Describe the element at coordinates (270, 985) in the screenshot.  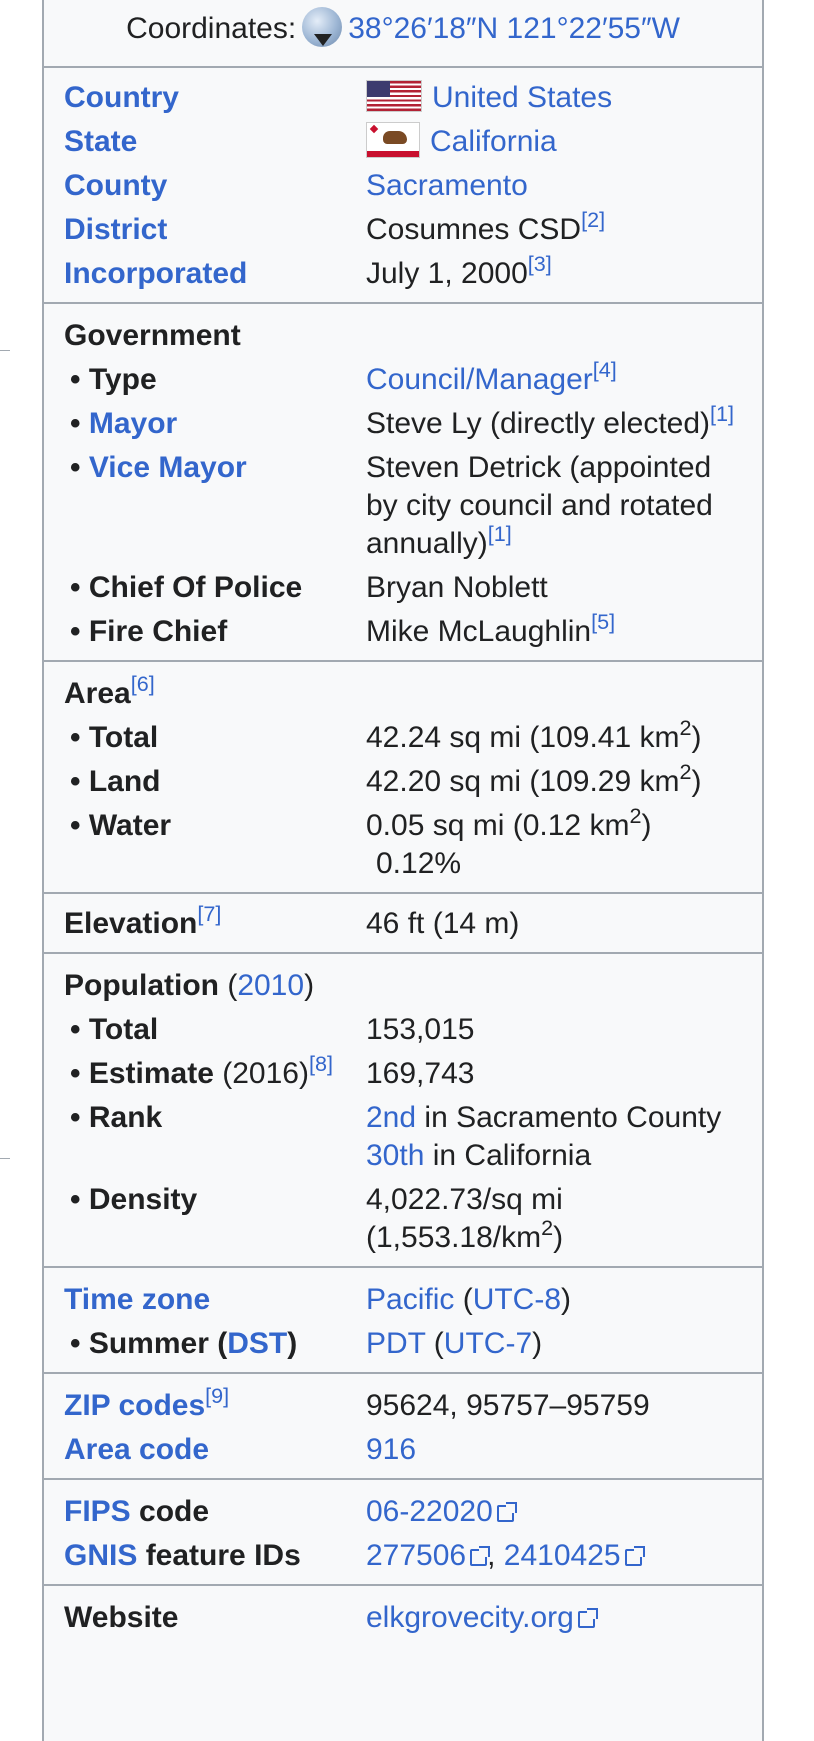
I see `population-year-link: 2010` at that location.